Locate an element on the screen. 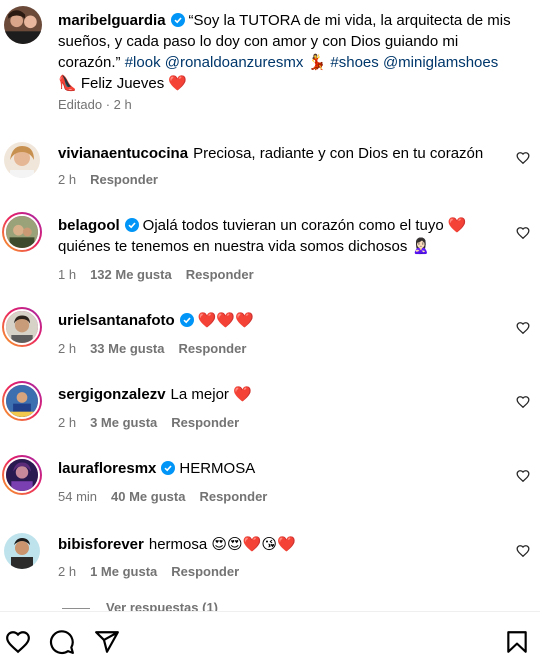  likes-count: 33 Me gusta is located at coordinates (127, 348).